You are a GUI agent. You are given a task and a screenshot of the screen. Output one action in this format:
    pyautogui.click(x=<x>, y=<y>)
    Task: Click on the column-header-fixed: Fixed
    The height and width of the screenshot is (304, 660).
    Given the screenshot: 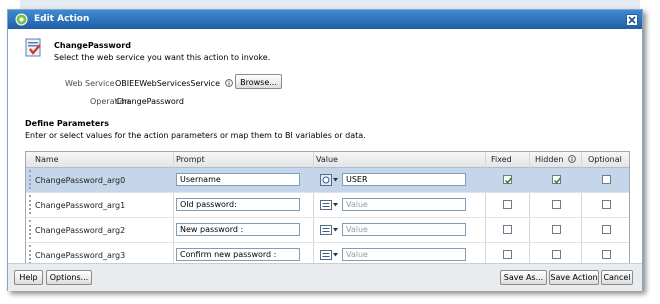 What is the action you would take?
    pyautogui.click(x=501, y=159)
    